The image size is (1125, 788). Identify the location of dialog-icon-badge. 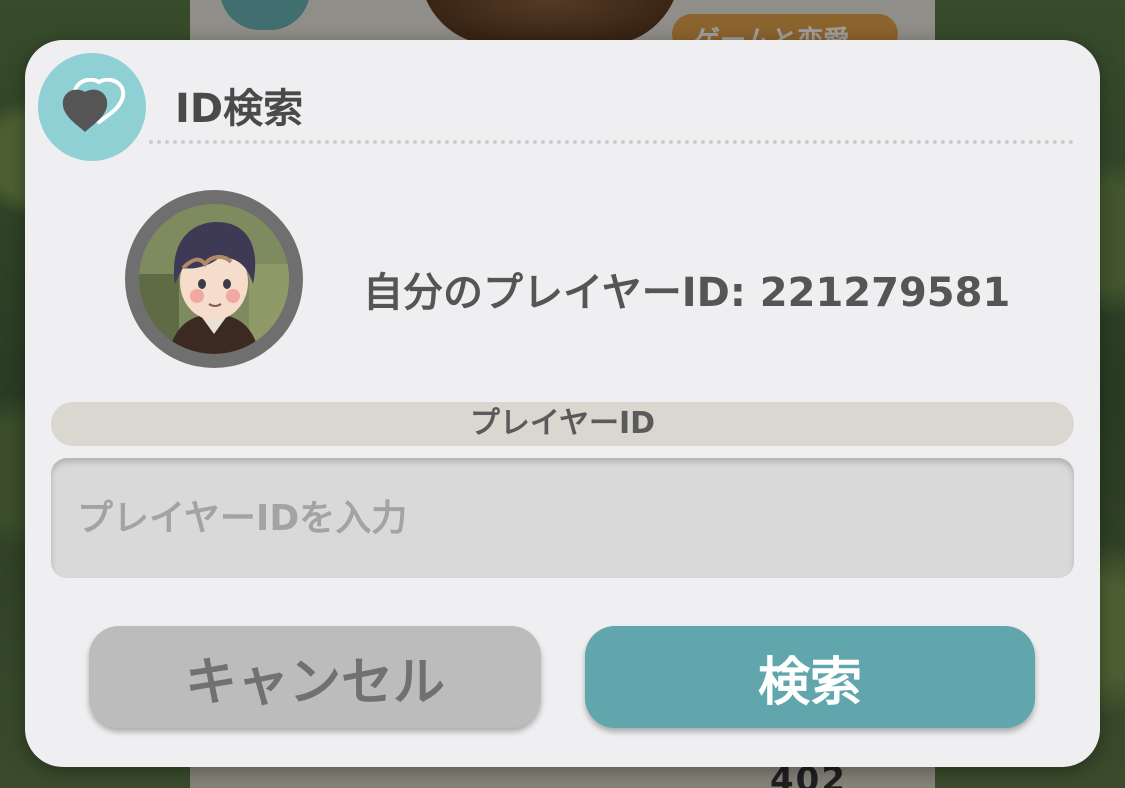
(92, 107).